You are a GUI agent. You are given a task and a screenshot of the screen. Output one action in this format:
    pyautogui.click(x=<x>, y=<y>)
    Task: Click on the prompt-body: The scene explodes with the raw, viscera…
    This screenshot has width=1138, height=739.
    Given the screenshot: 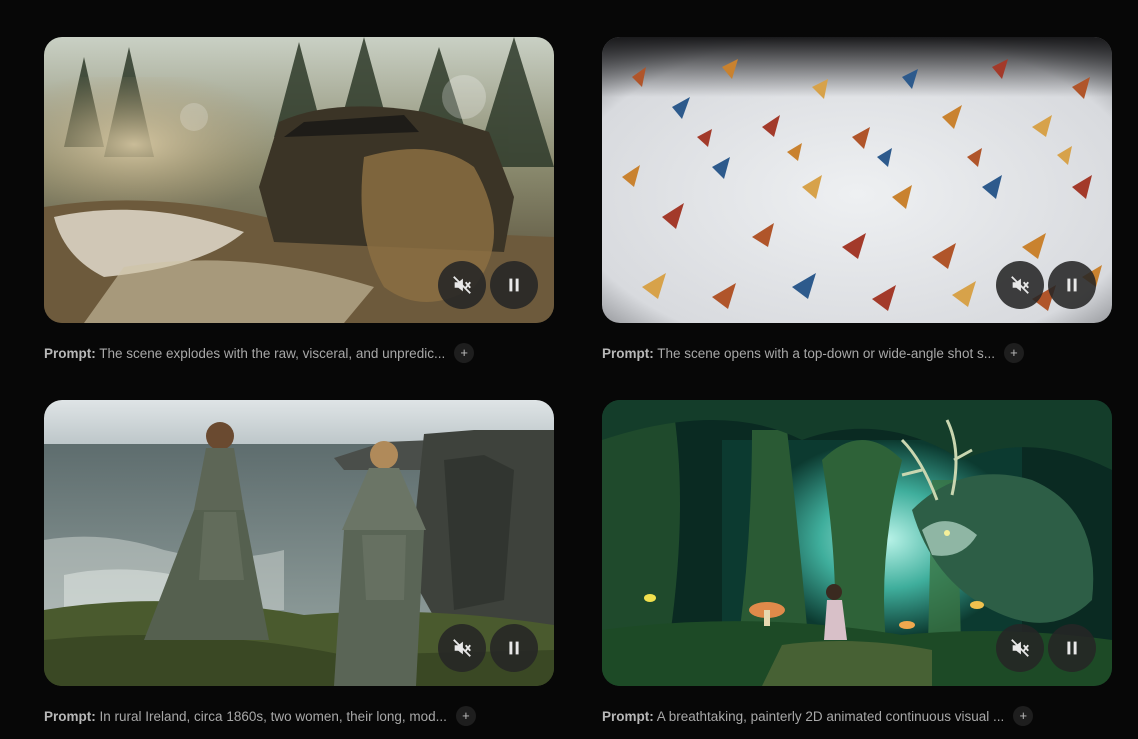 What is the action you would take?
    pyautogui.click(x=272, y=353)
    